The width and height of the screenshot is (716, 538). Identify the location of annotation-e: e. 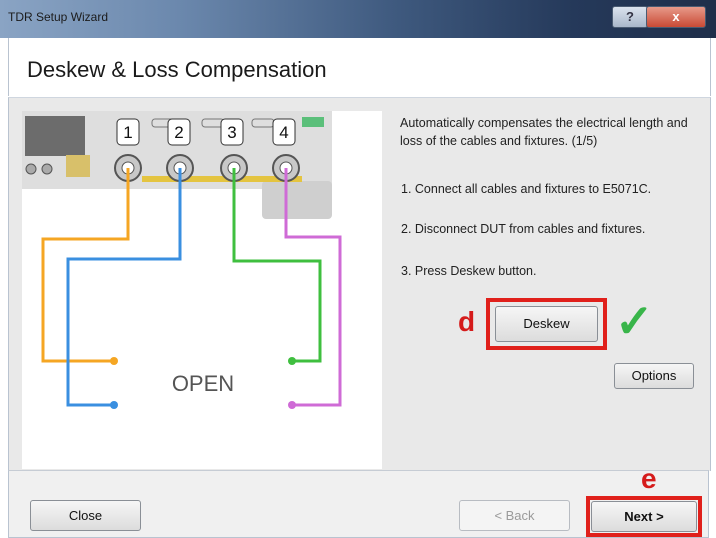
(649, 478).